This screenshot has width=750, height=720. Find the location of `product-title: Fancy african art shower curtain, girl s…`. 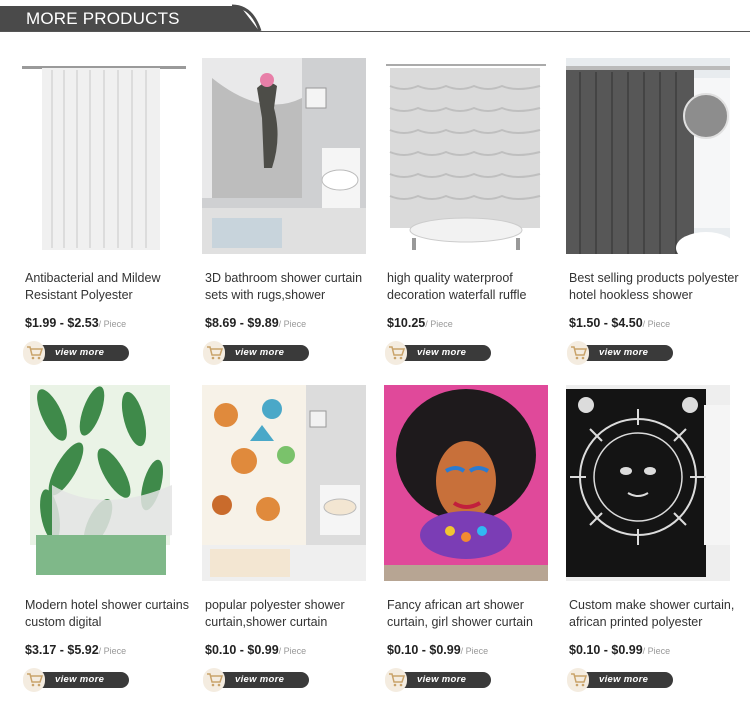

product-title: Fancy african art shower curtain, girl s… is located at coordinates (472, 614).